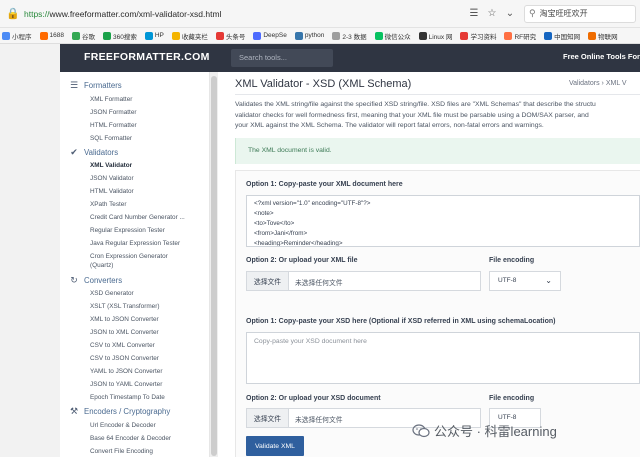  I want to click on xsd-upload-label: Option 2: Or upload your XSD document, so click(313, 398).